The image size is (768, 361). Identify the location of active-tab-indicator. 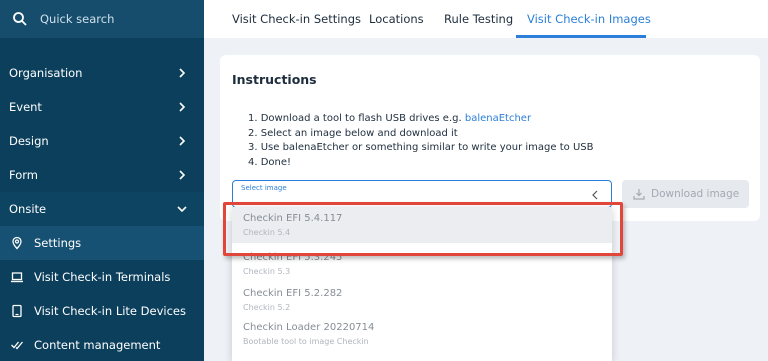
(581, 36).